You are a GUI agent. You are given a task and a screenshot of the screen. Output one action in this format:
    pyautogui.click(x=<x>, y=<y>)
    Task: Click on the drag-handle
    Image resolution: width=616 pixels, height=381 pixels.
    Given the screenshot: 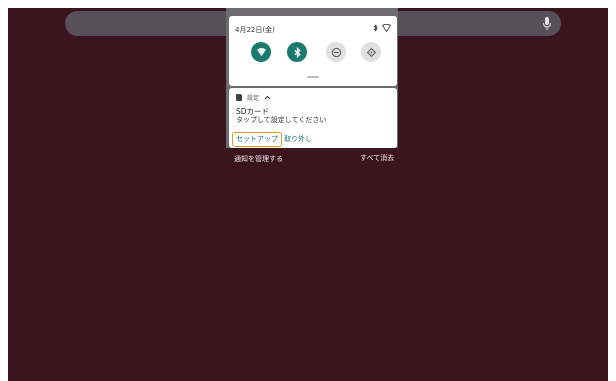 What is the action you would take?
    pyautogui.click(x=313, y=77)
    